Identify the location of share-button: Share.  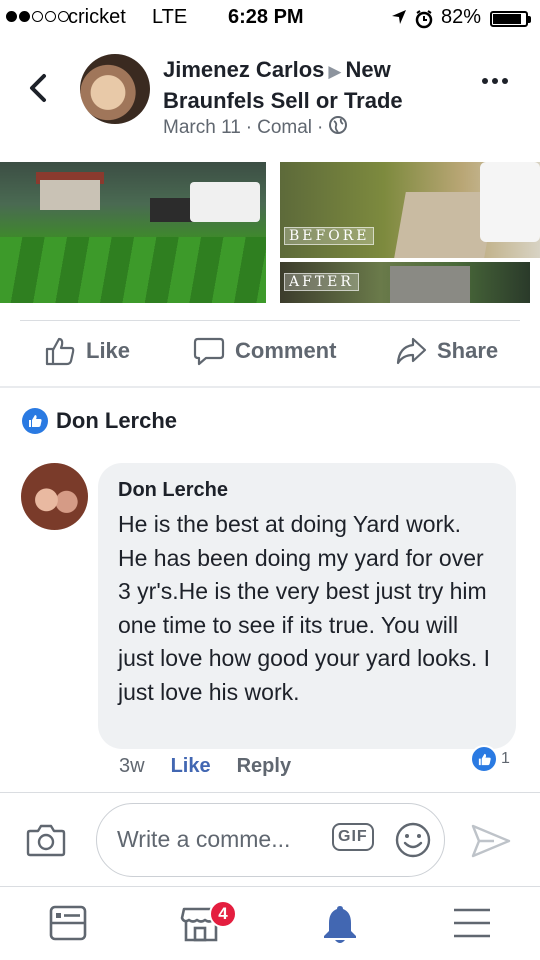
(446, 351).